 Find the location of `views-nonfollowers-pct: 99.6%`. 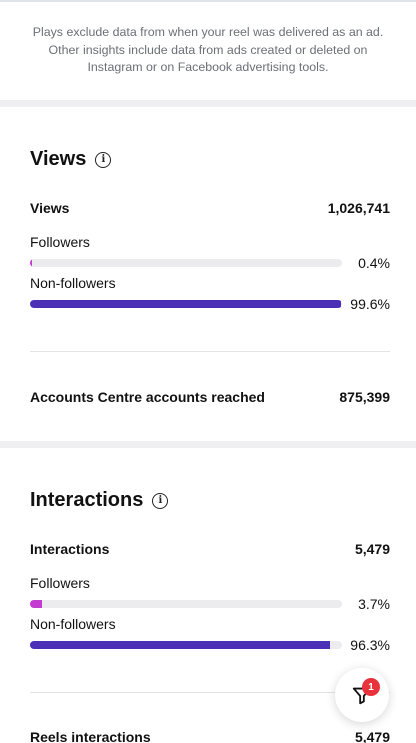

views-nonfollowers-pct: 99.6% is located at coordinates (370, 304).